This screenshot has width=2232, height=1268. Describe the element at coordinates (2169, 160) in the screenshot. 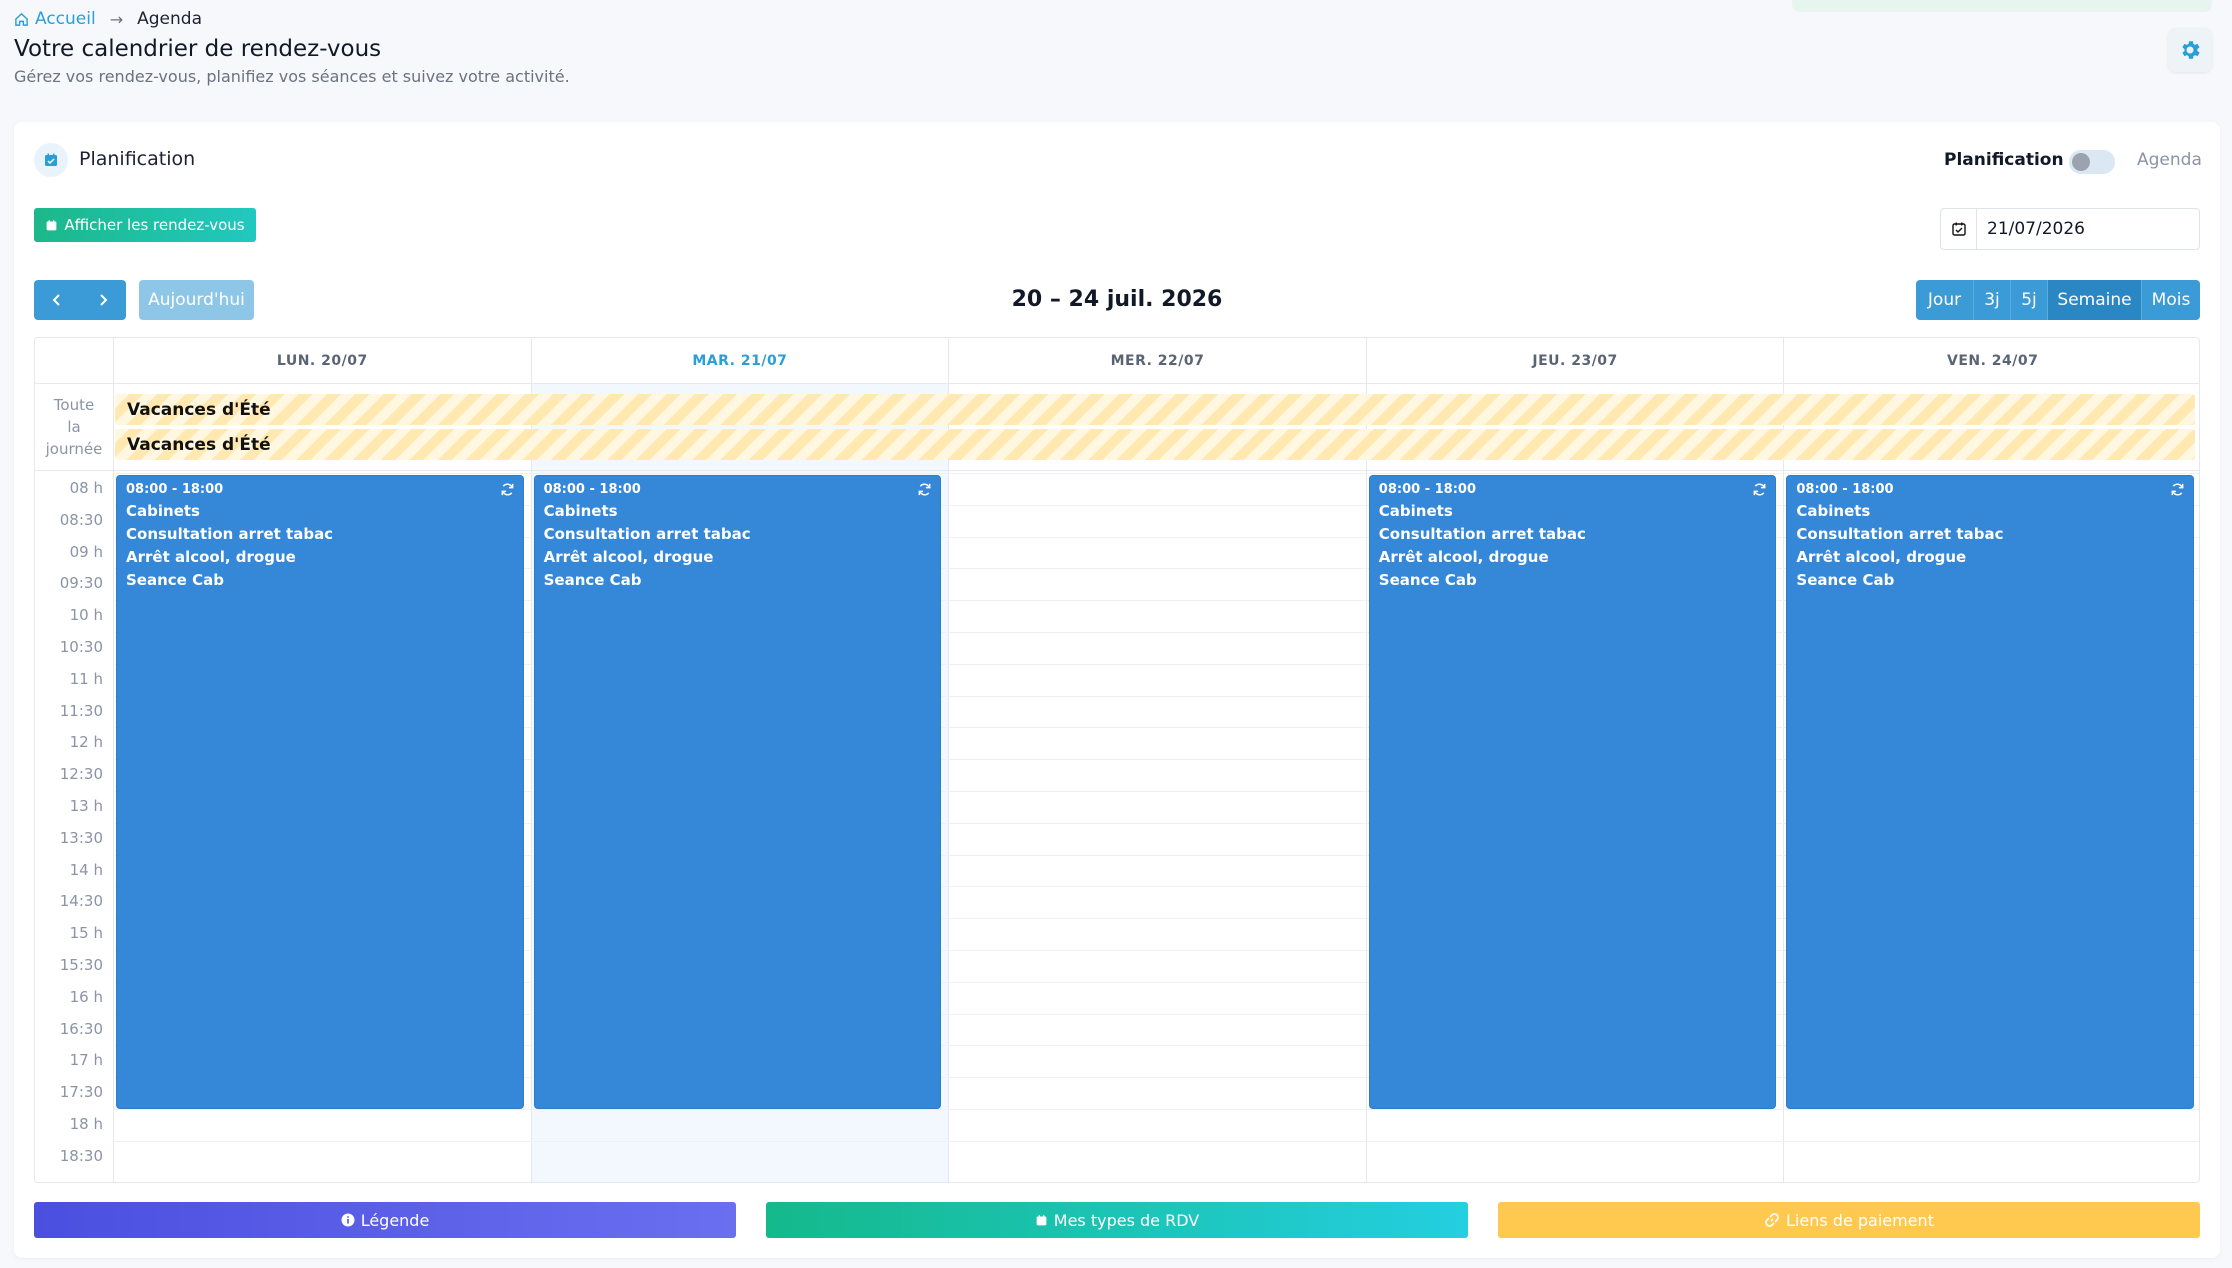

I see `toggle-label-agenda: Agenda` at that location.